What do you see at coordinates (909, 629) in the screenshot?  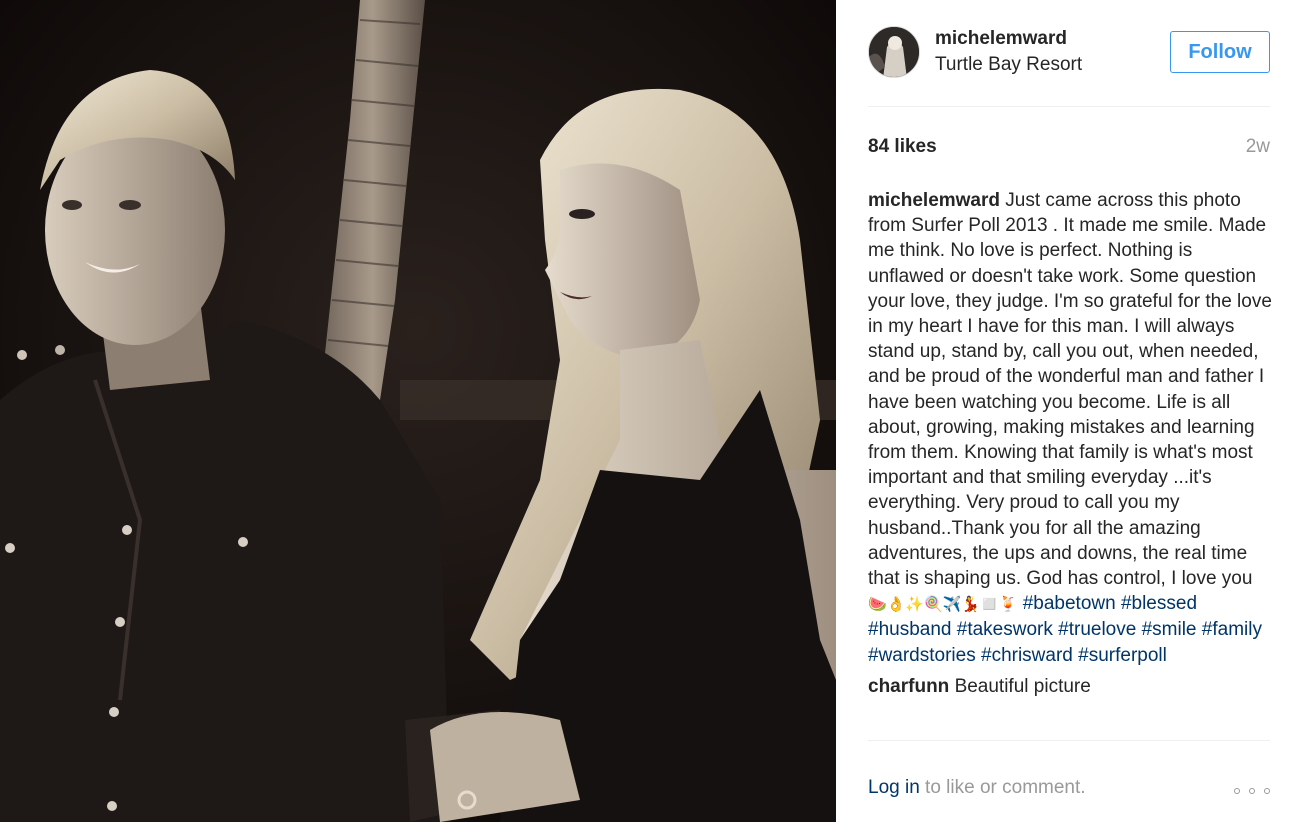 I see `hashtag-link: #husband` at bounding box center [909, 629].